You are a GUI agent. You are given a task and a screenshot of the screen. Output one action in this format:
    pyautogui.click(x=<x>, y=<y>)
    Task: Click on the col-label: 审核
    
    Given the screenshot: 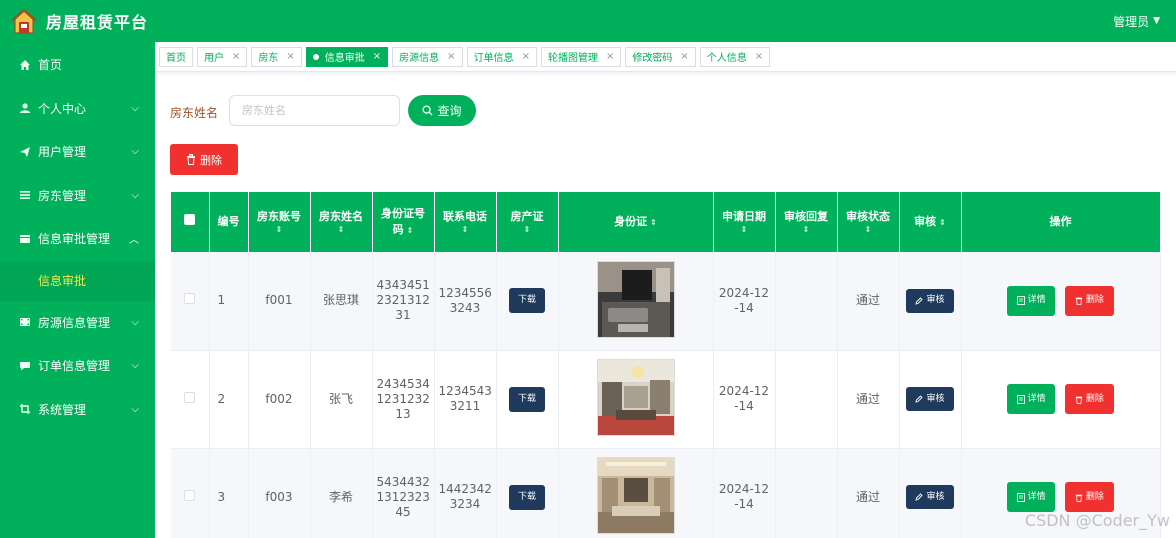 What is the action you would take?
    pyautogui.click(x=925, y=221)
    